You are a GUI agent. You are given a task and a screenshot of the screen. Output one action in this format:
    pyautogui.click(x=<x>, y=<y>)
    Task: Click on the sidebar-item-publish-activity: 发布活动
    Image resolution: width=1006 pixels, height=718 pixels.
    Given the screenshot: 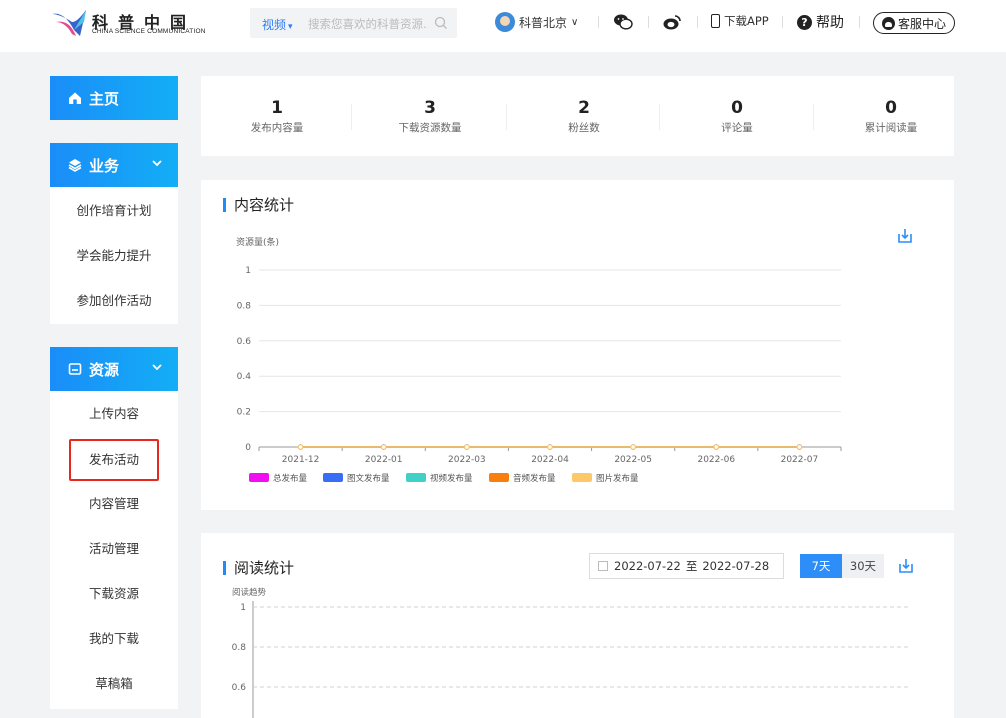 What is the action you would take?
    pyautogui.click(x=114, y=459)
    